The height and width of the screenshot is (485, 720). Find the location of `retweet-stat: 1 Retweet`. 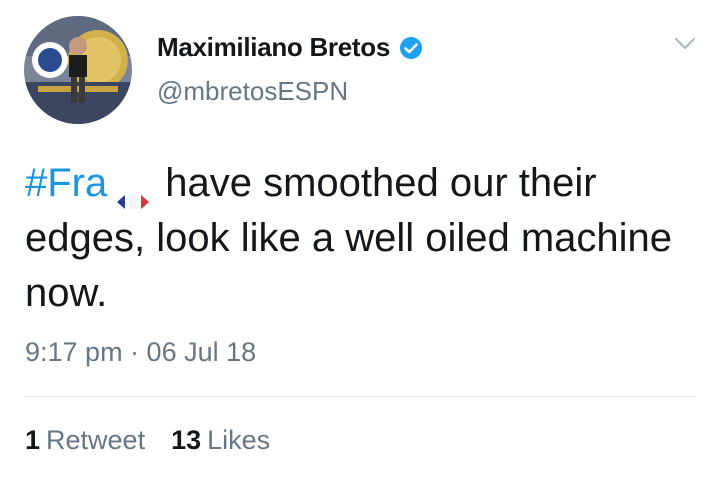

retweet-stat: 1 Retweet is located at coordinates (85, 440).